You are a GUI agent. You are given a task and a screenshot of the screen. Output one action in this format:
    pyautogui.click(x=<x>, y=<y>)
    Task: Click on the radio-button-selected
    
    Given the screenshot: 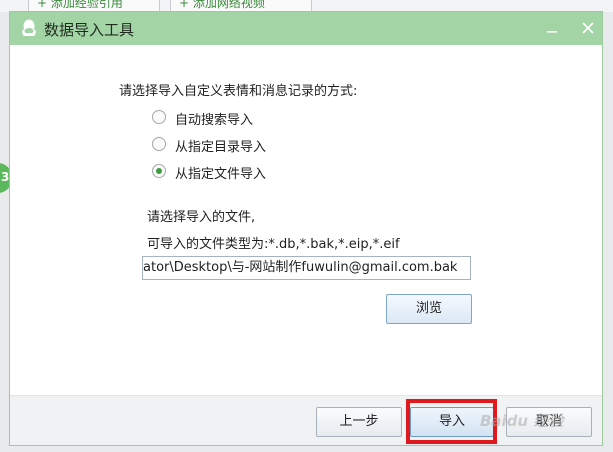 What is the action you would take?
    pyautogui.click(x=159, y=171)
    